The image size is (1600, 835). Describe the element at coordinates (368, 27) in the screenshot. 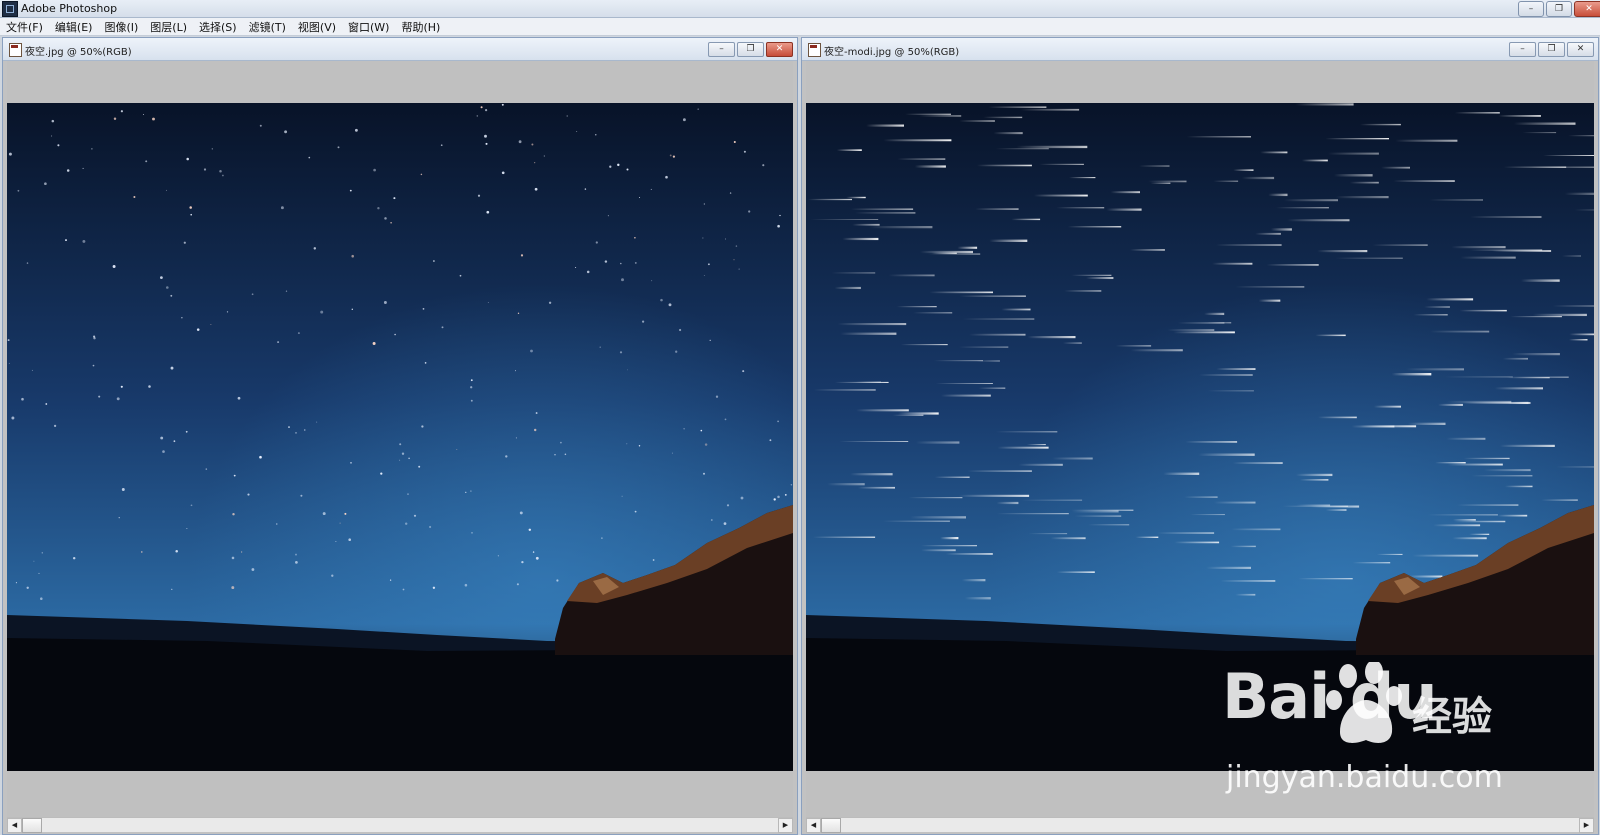

I see `menu-window: 窗口(W)` at that location.